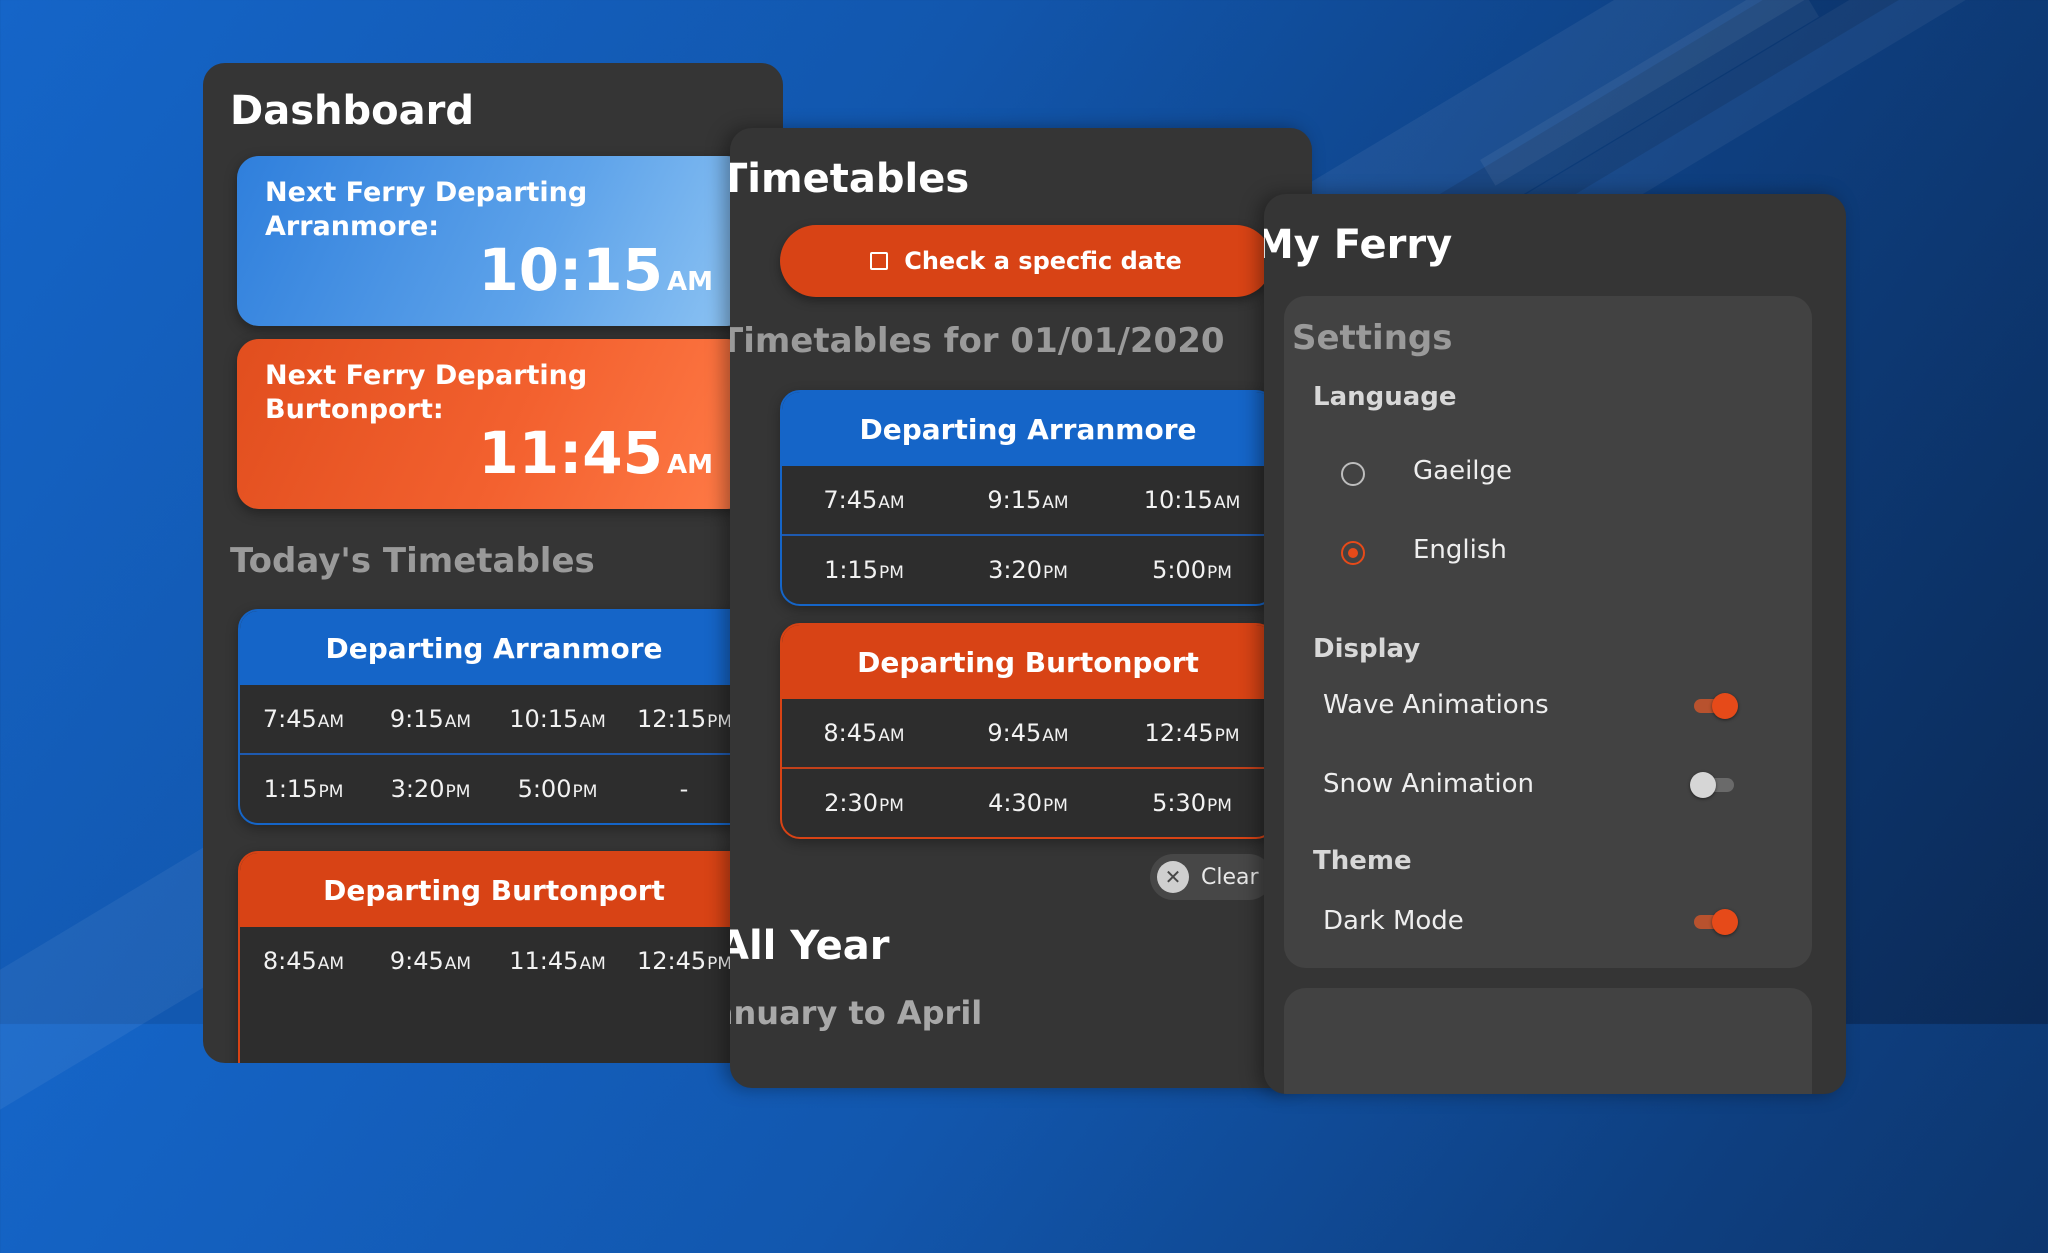  I want to click on table-row: 2:30PM 4:30PM 5:30PM, so click(1028, 802).